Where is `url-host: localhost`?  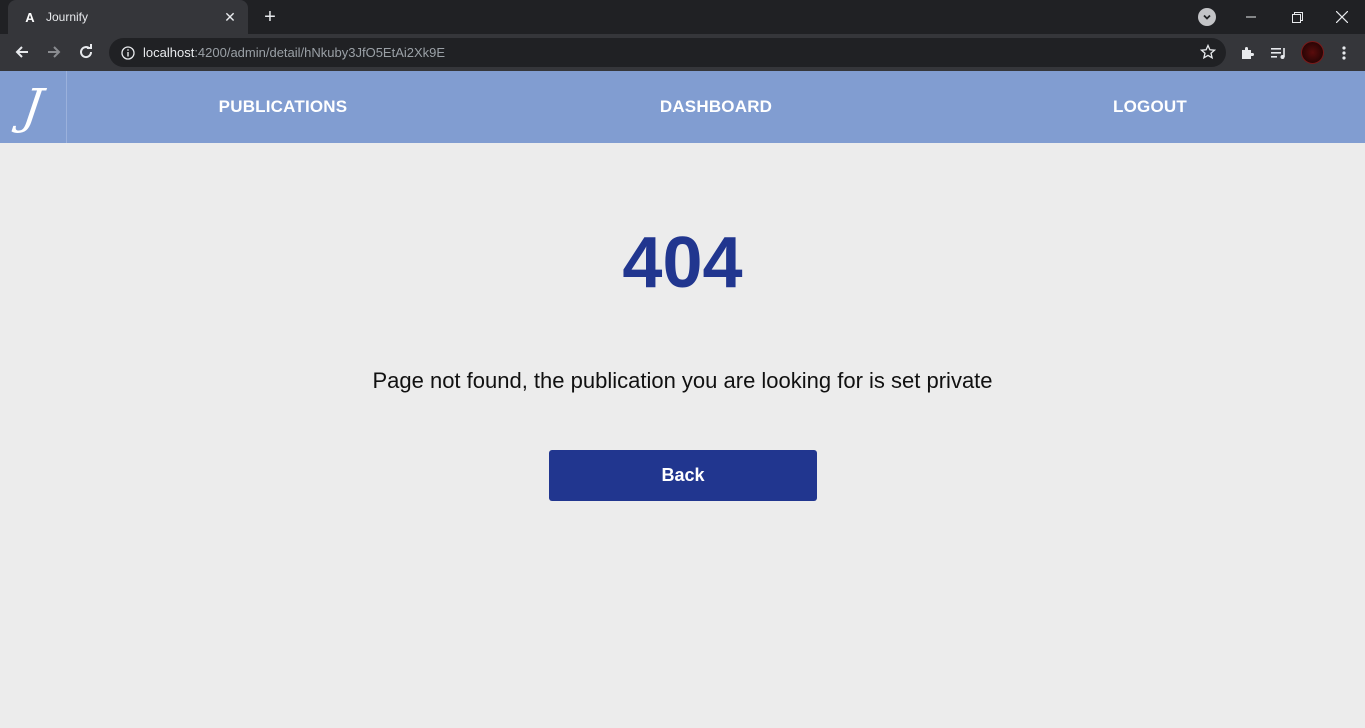 url-host: localhost is located at coordinates (169, 52).